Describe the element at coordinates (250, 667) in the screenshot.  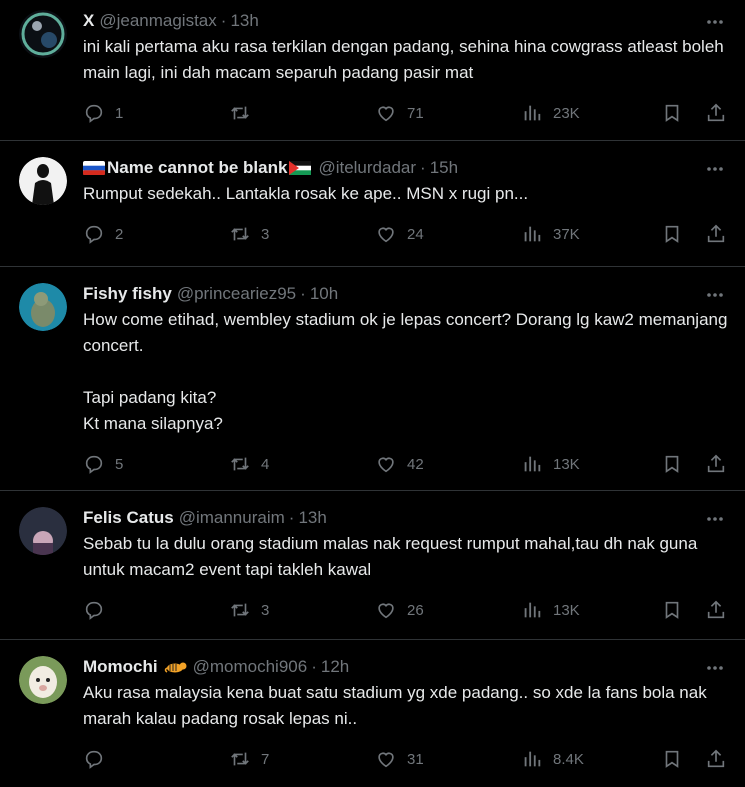
I see `author-handle: @momochi906` at that location.